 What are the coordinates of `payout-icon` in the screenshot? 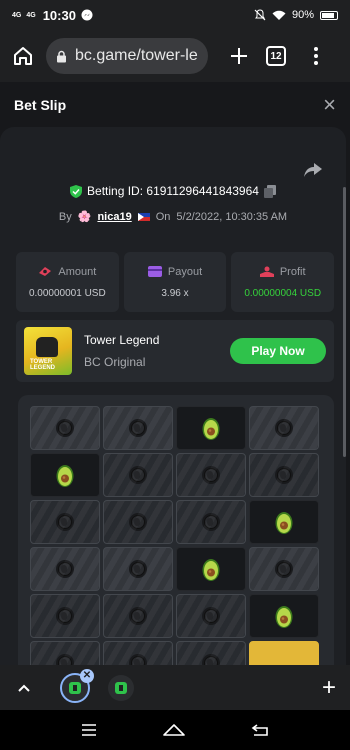 It's located at (154, 271).